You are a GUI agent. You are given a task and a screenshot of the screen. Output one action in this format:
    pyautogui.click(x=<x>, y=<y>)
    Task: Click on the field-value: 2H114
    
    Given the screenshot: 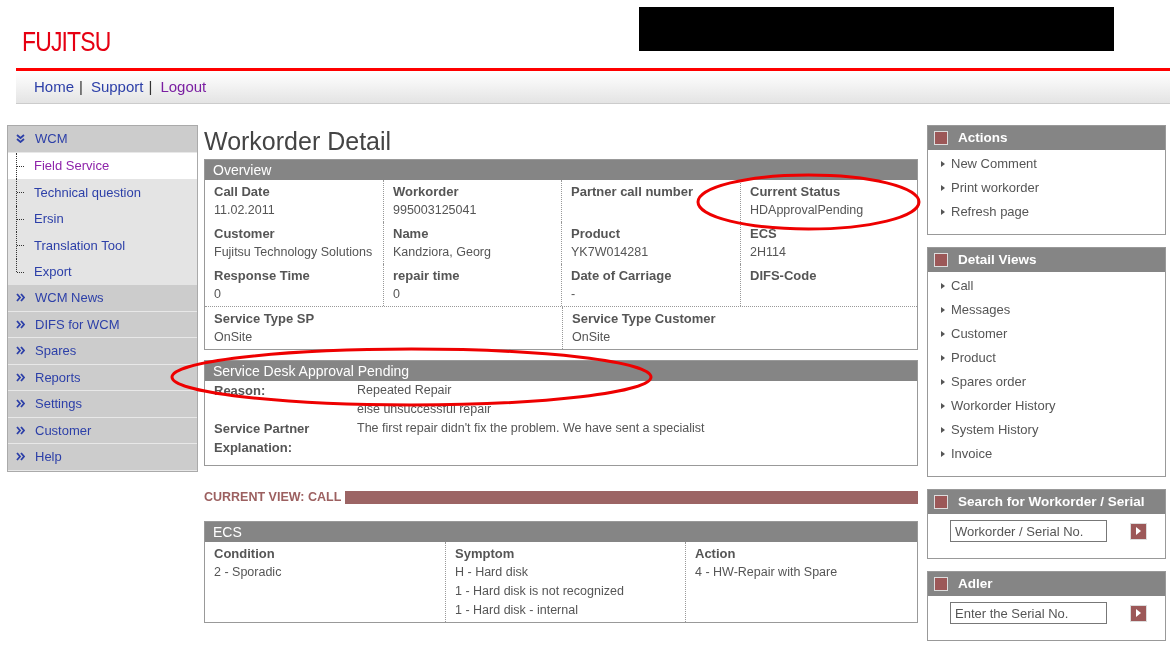 What is the action you would take?
    pyautogui.click(x=768, y=252)
    